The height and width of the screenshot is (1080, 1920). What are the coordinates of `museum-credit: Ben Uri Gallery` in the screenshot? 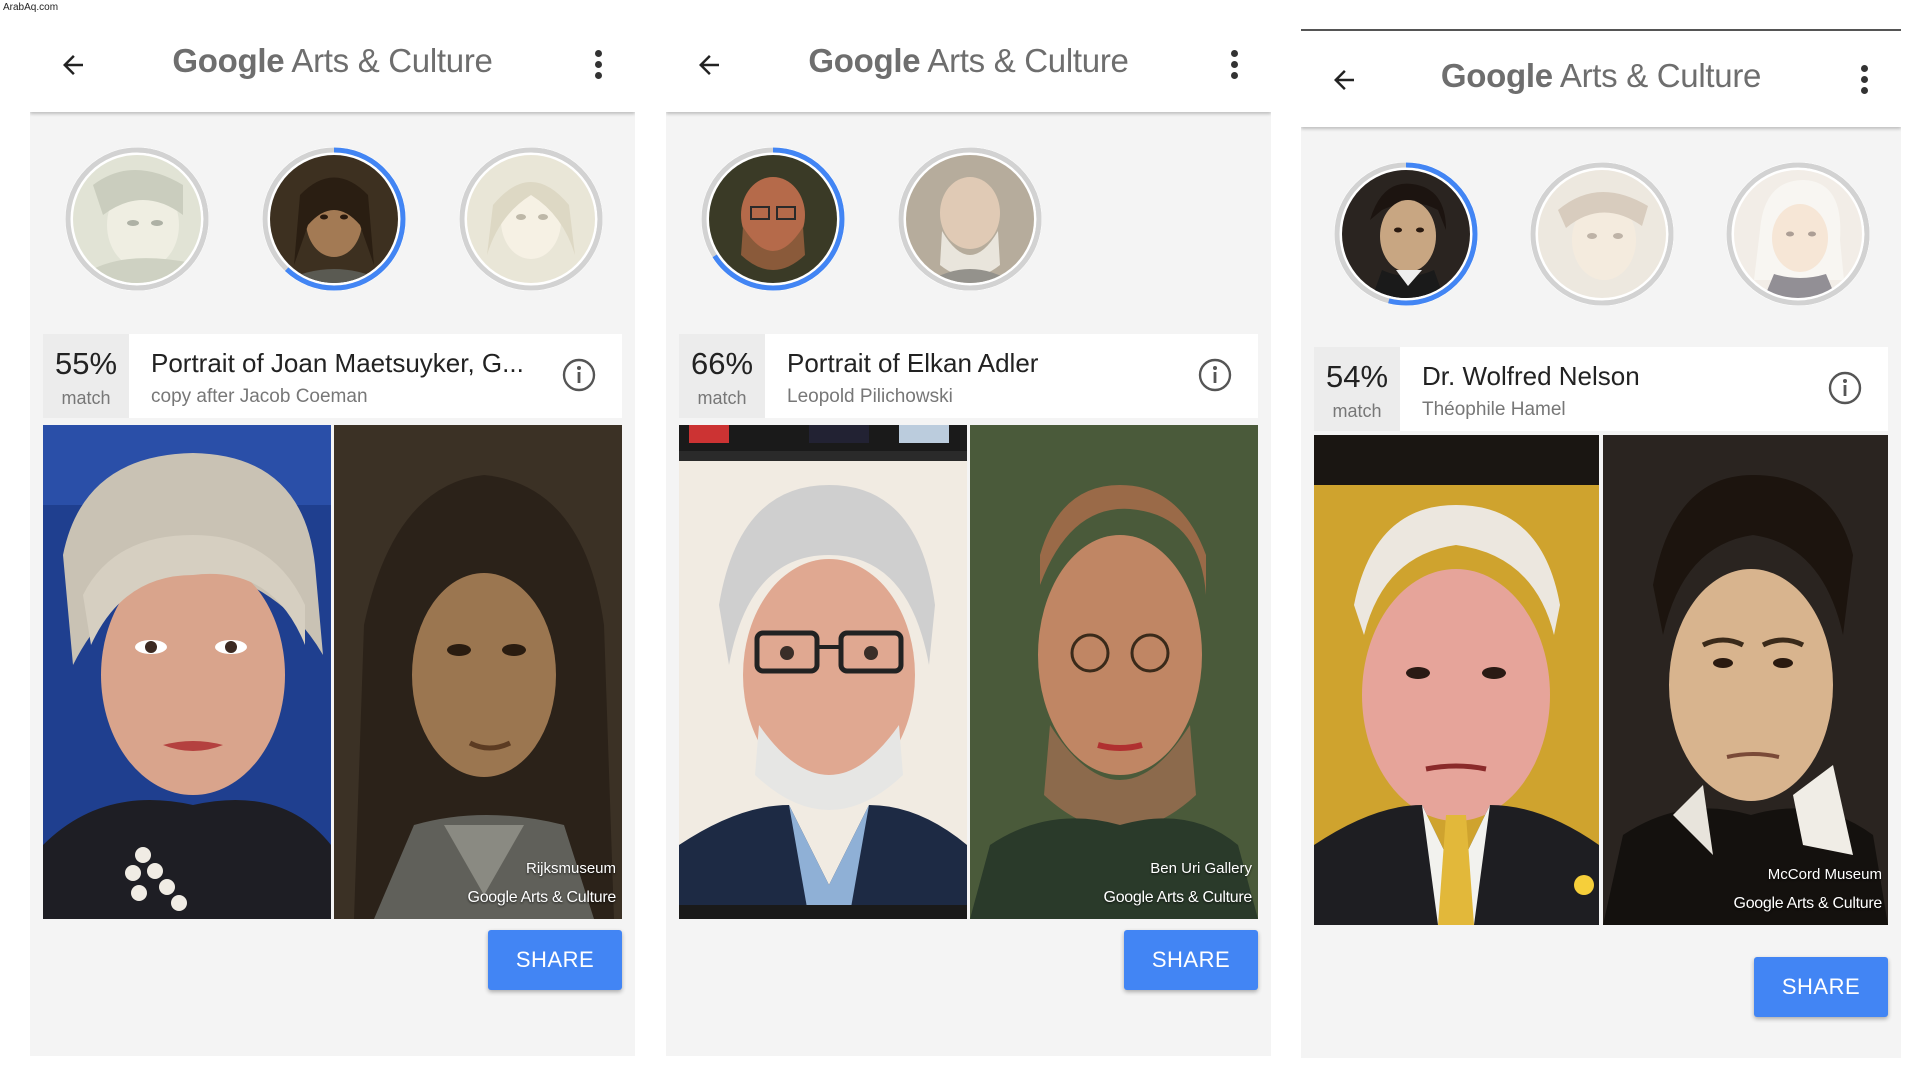 It's located at (1201, 868).